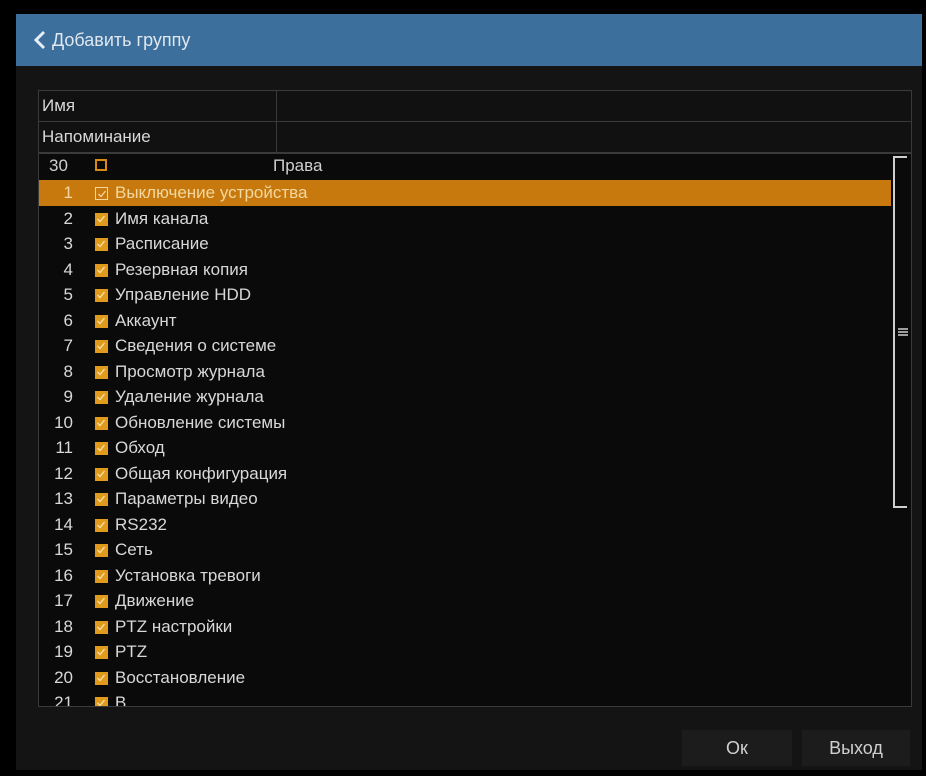  I want to click on permission-label: Параметры видео, so click(186, 498).